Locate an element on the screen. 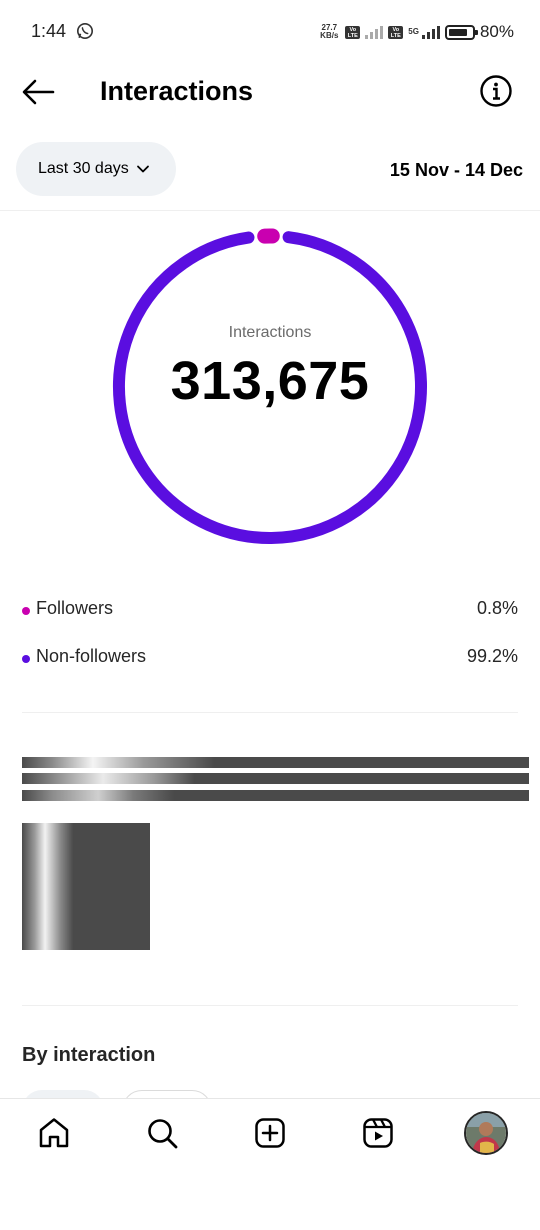 The height and width of the screenshot is (1230, 540). date-range-text: 15 Nov - 14 Dec is located at coordinates (456, 170).